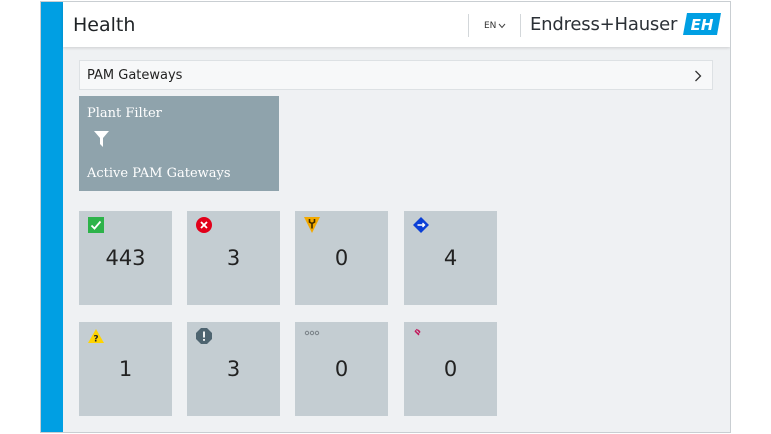 The width and height of the screenshot is (771, 434). Describe the element at coordinates (101, 139) in the screenshot. I see `filter-icon` at that location.